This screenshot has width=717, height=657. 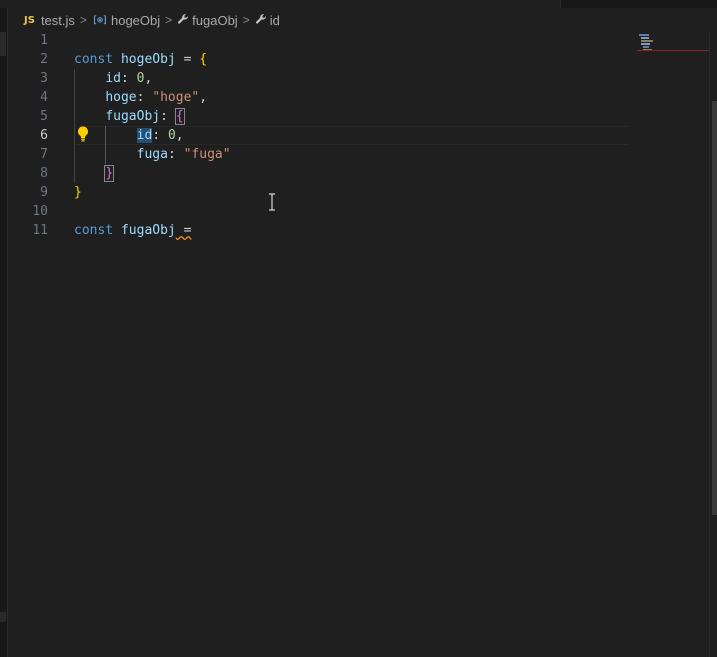 I want to click on number-token: 0, so click(x=171, y=135).